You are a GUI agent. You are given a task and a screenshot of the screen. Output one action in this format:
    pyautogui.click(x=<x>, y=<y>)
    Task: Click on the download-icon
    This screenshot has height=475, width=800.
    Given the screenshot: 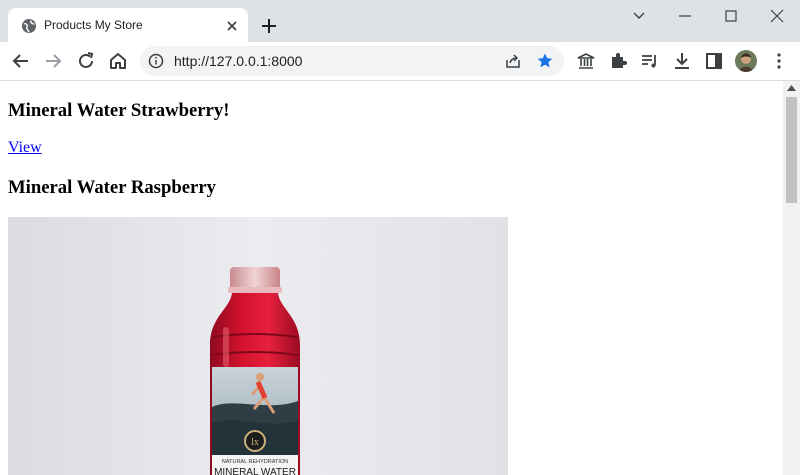 What is the action you would take?
    pyautogui.click(x=682, y=61)
    